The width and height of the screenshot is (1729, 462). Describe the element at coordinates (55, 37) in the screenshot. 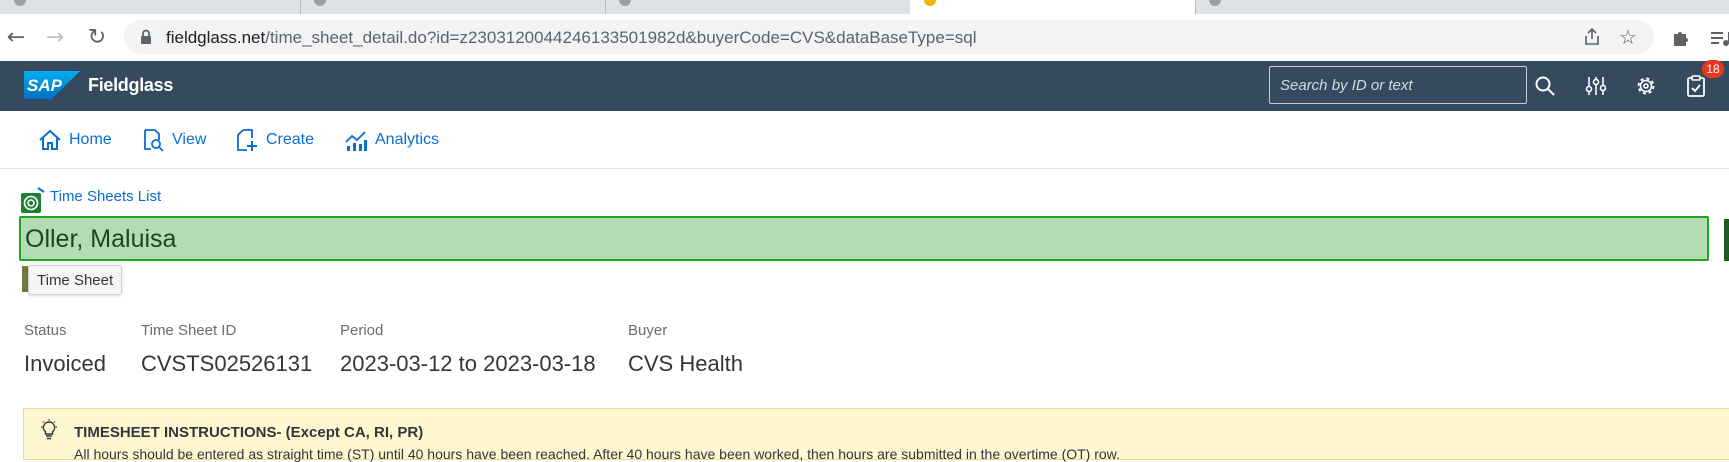

I see `forward-arrow-icon: →` at that location.